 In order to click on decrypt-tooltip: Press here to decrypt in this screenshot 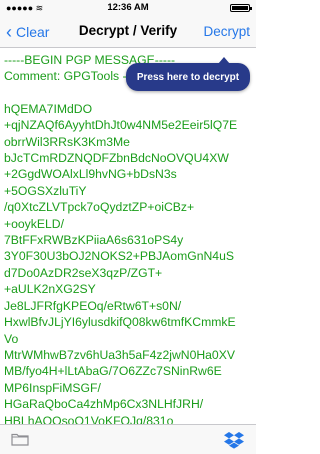, I will do `click(188, 74)`.